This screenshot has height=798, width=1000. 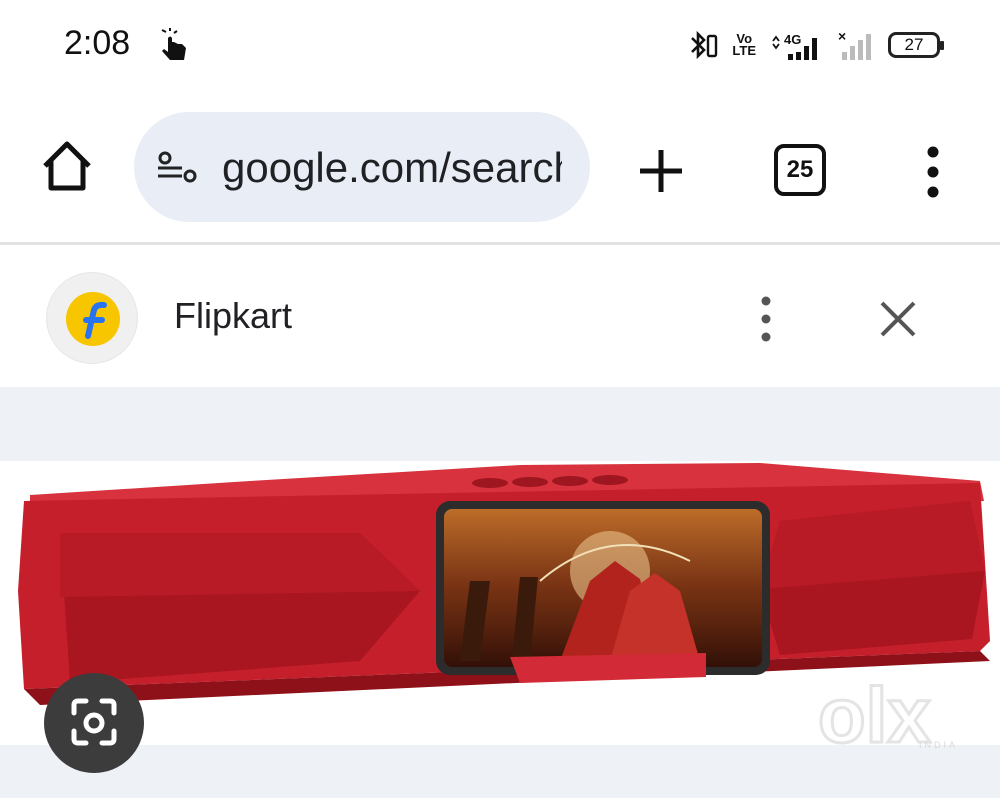 What do you see at coordinates (916, 45) in the screenshot?
I see `battery-icon: 27` at bounding box center [916, 45].